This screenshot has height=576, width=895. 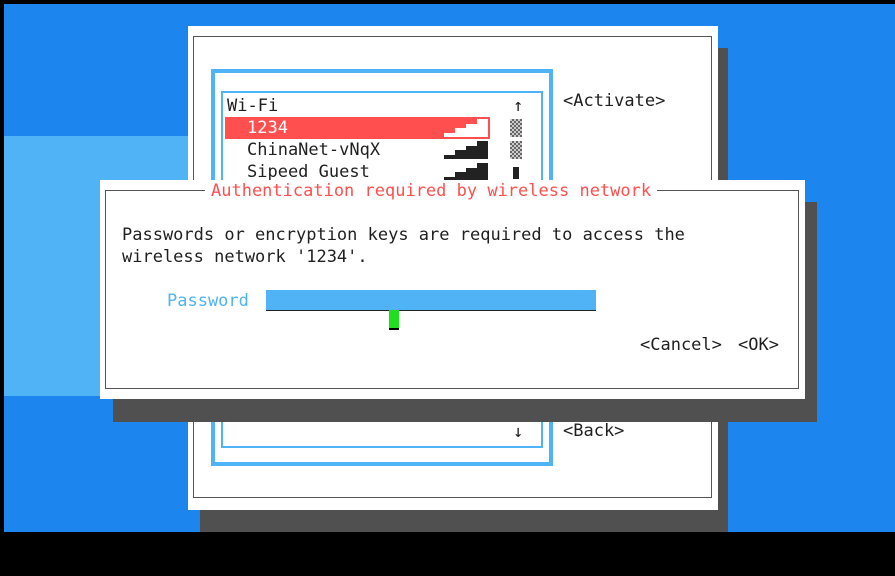 What do you see at coordinates (393, 320) in the screenshot?
I see `text-cursor` at bounding box center [393, 320].